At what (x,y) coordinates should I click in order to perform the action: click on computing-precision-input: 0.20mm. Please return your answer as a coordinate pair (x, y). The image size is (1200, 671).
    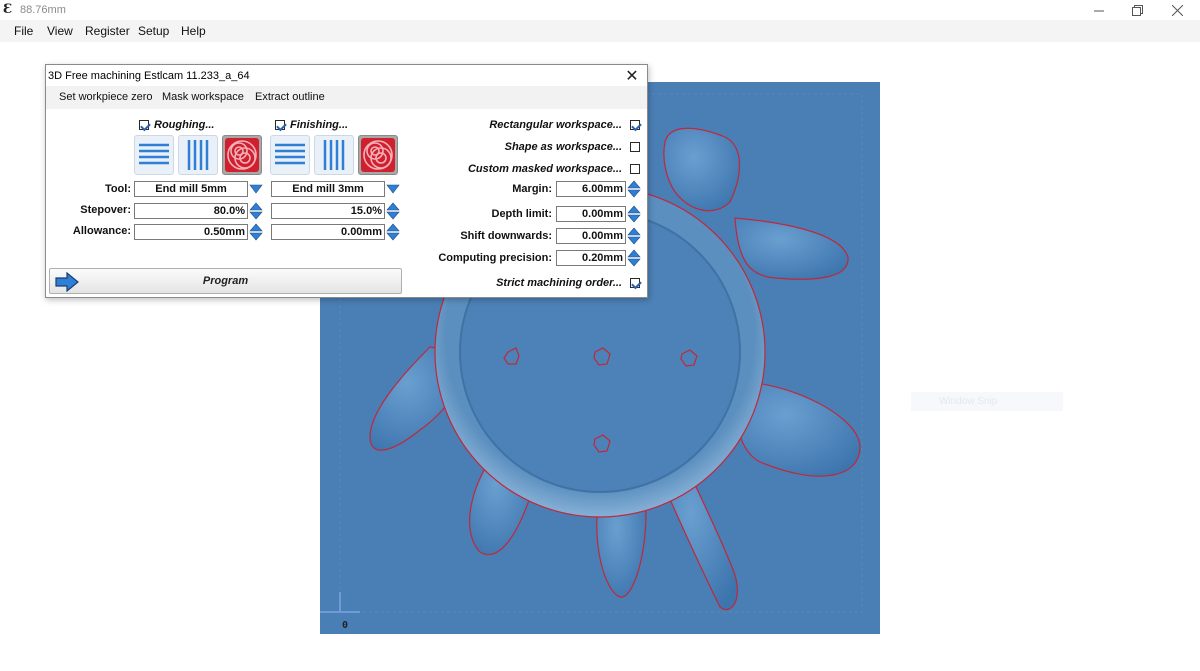
    Looking at the image, I should click on (591, 258).